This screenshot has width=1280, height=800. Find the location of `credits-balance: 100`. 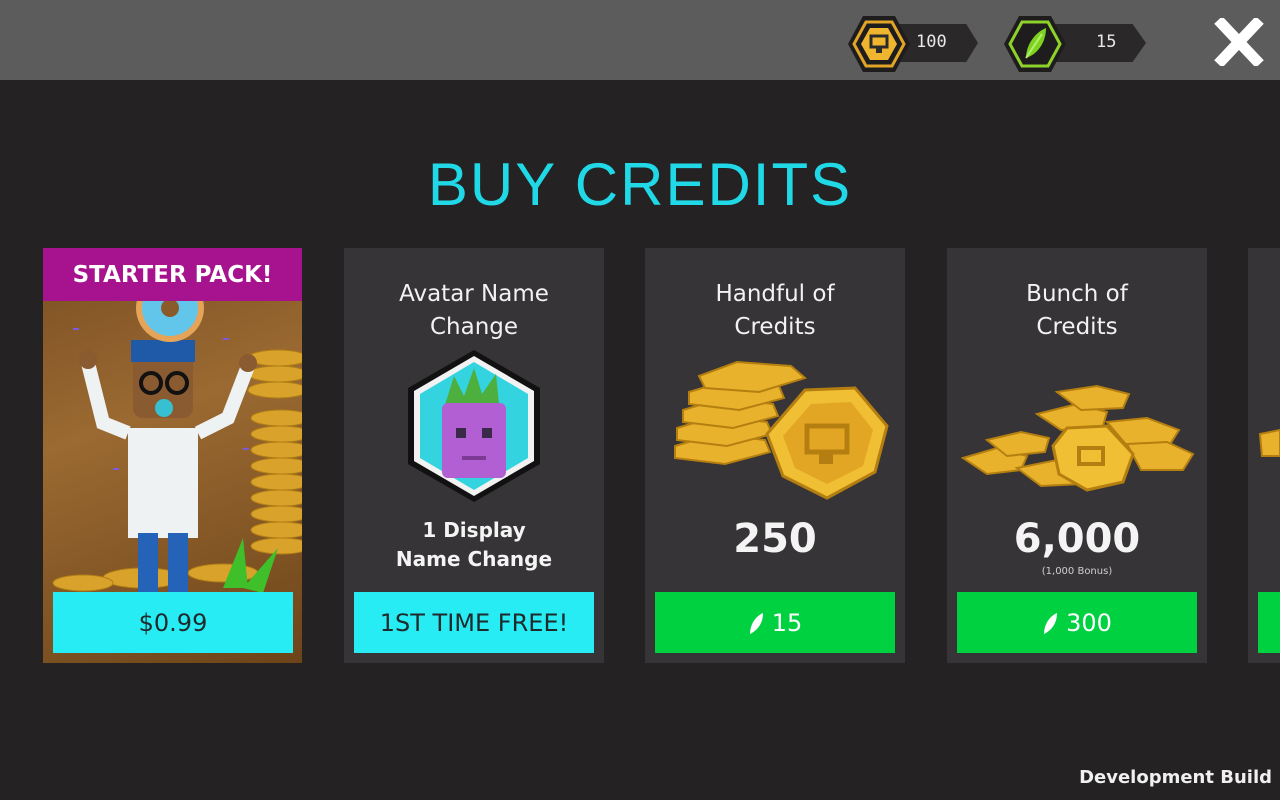

credits-balance: 100 is located at coordinates (916, 44).